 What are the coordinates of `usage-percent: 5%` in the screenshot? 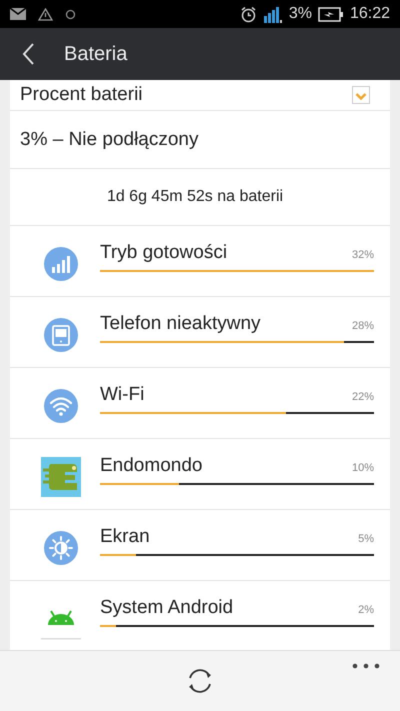 It's located at (366, 539).